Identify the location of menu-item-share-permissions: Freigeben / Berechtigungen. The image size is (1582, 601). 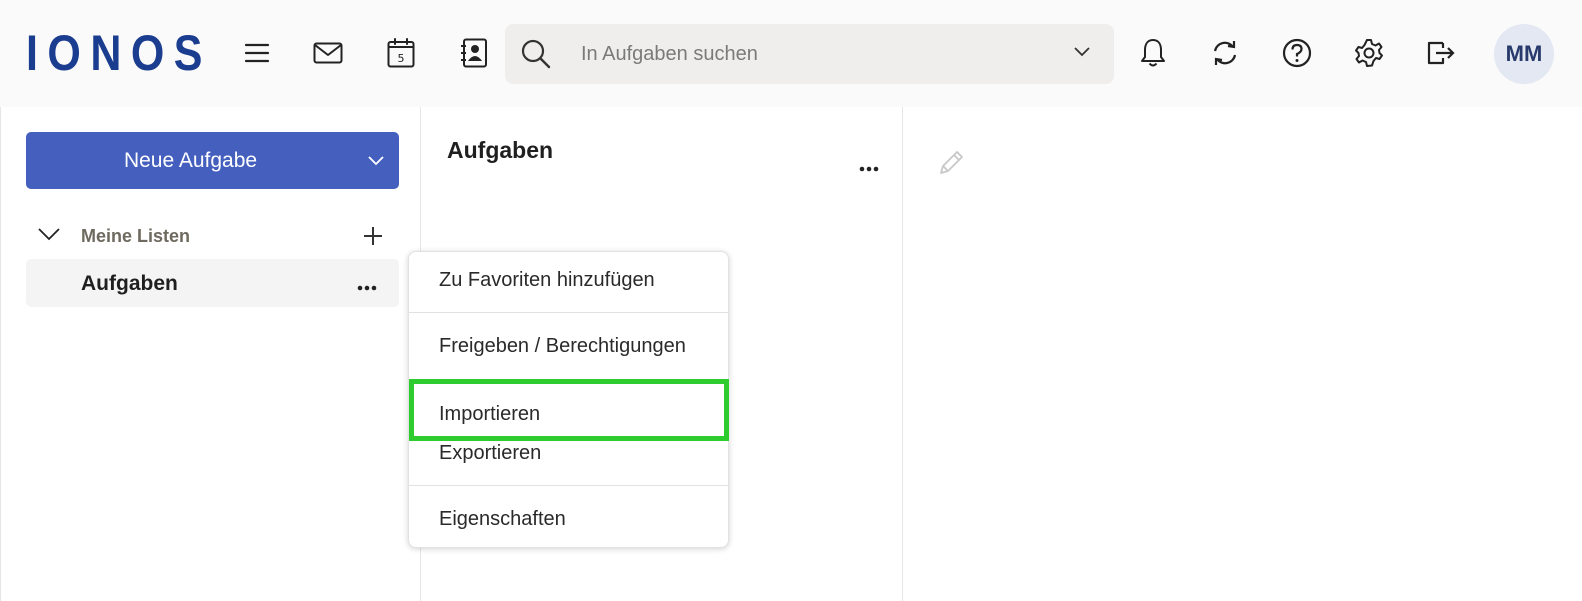
(569, 346).